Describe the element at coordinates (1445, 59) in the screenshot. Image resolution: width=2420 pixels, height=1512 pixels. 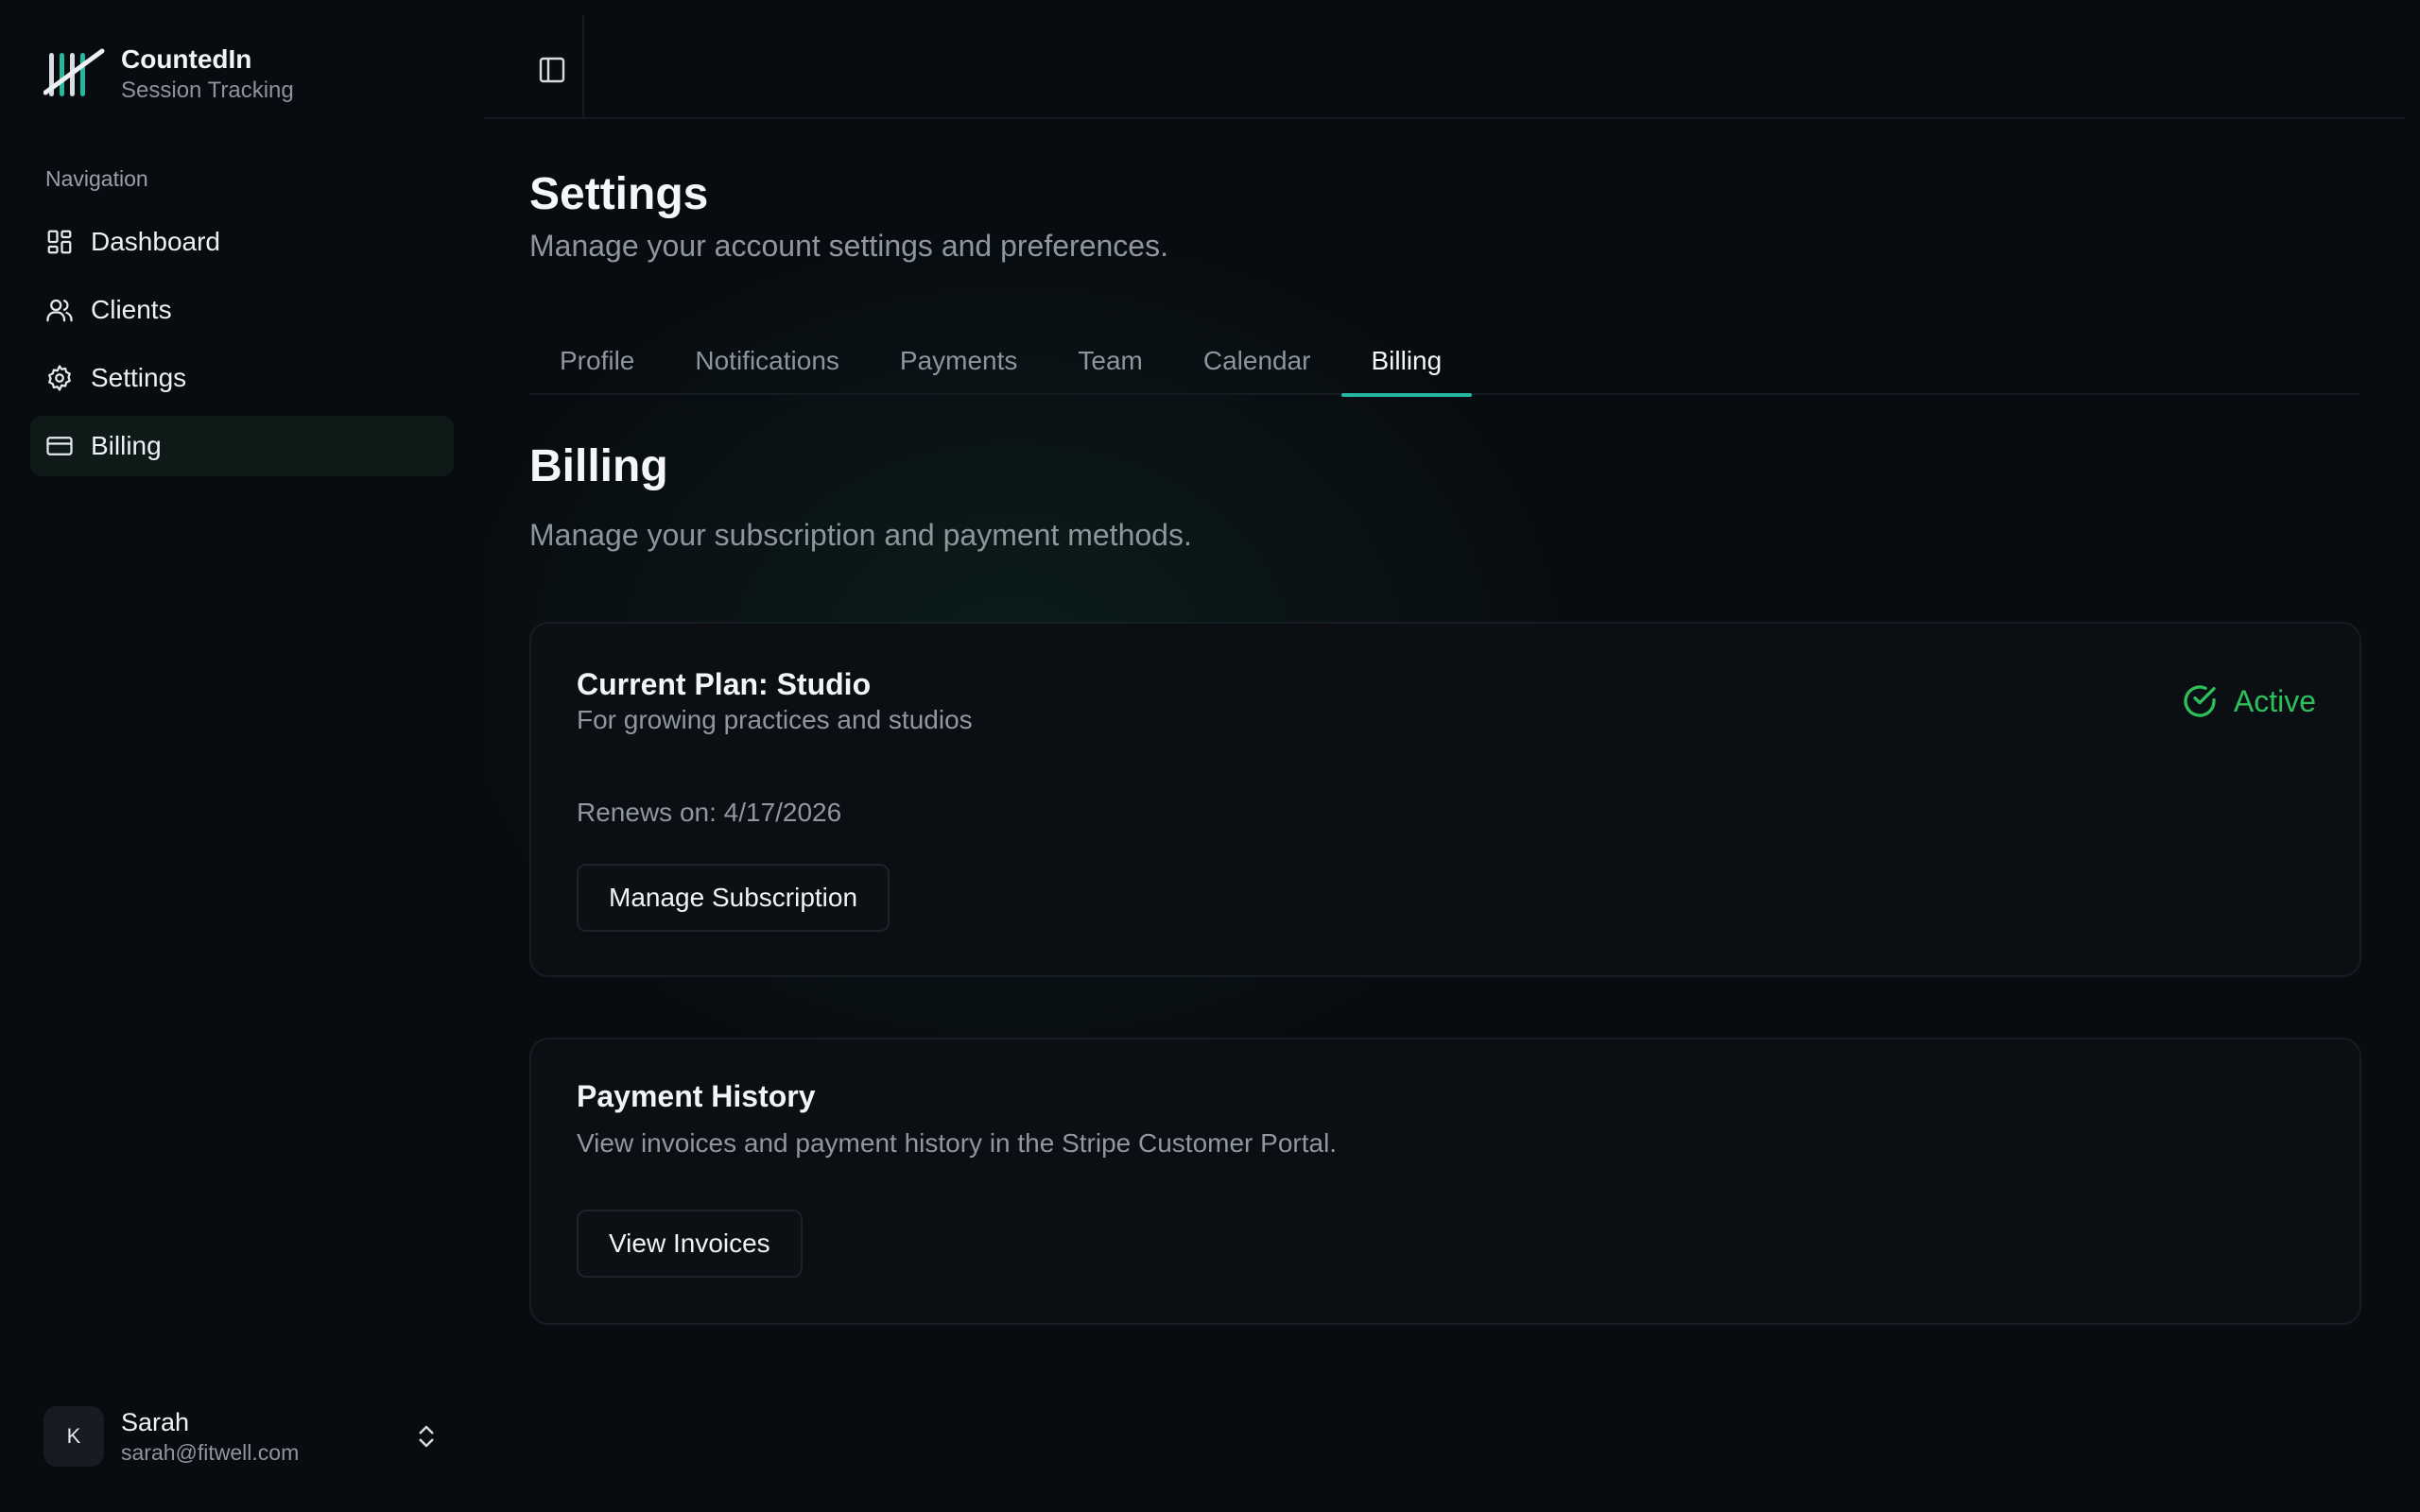
I see `top-bar` at that location.